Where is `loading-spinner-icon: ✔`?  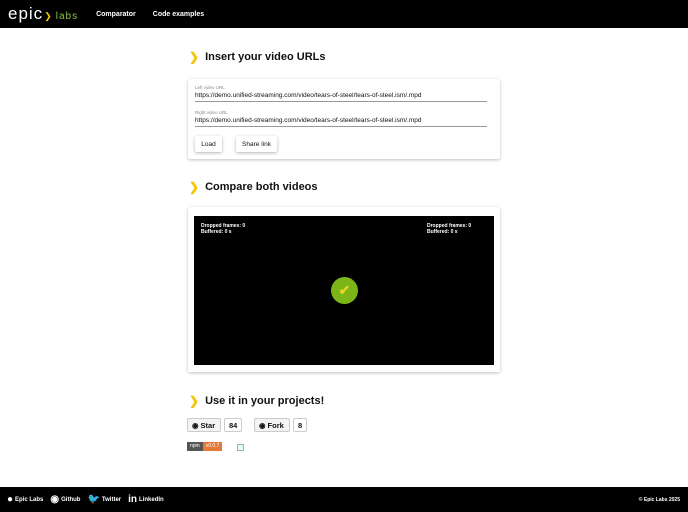 loading-spinner-icon: ✔ is located at coordinates (344, 290).